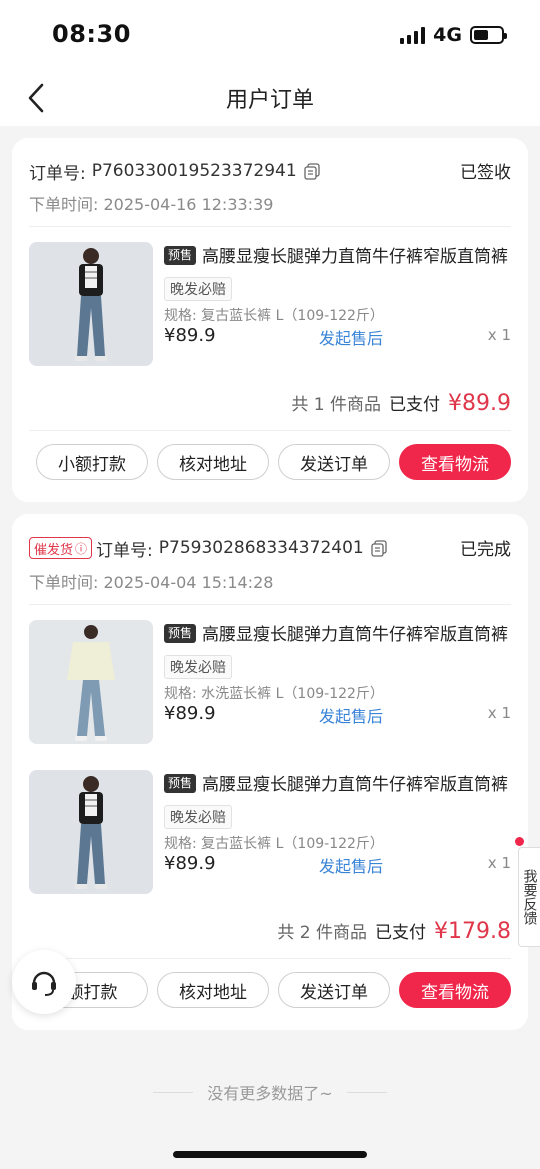 Image resolution: width=540 pixels, height=1169 pixels. I want to click on order-time: 下单时间: 2025-04-04 15:14:28, so click(151, 581).